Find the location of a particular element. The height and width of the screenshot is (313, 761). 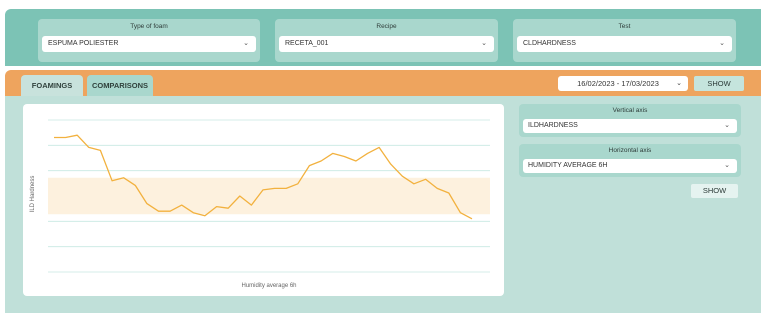

test-value: CLDHARDNESS is located at coordinates (549, 43).